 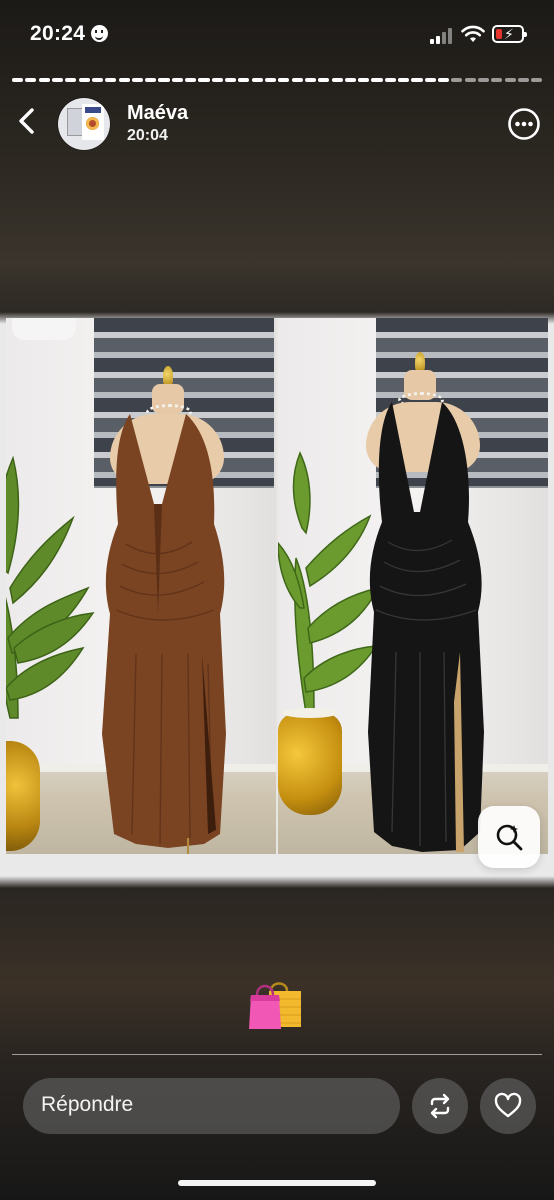 What do you see at coordinates (442, 36) in the screenshot?
I see `cellular-signal-icon` at bounding box center [442, 36].